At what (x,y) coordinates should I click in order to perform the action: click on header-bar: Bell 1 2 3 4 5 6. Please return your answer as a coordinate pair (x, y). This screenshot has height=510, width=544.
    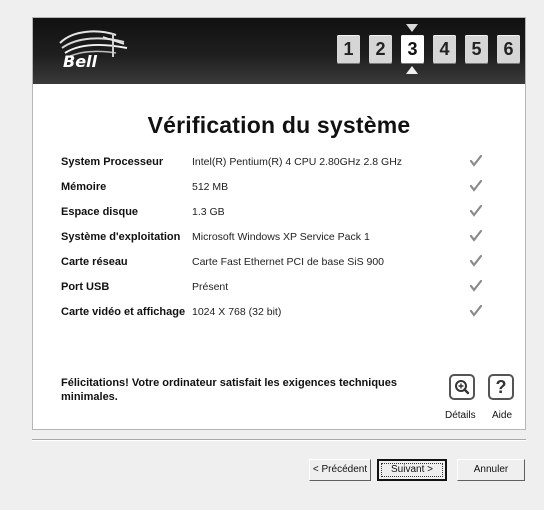
    Looking at the image, I should click on (279, 51).